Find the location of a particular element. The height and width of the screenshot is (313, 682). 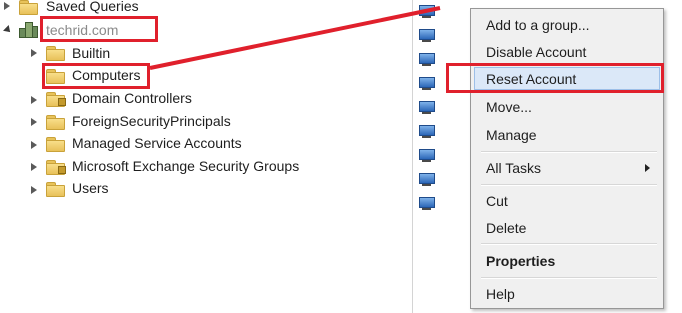

annotation-line is located at coordinates (295, 38).